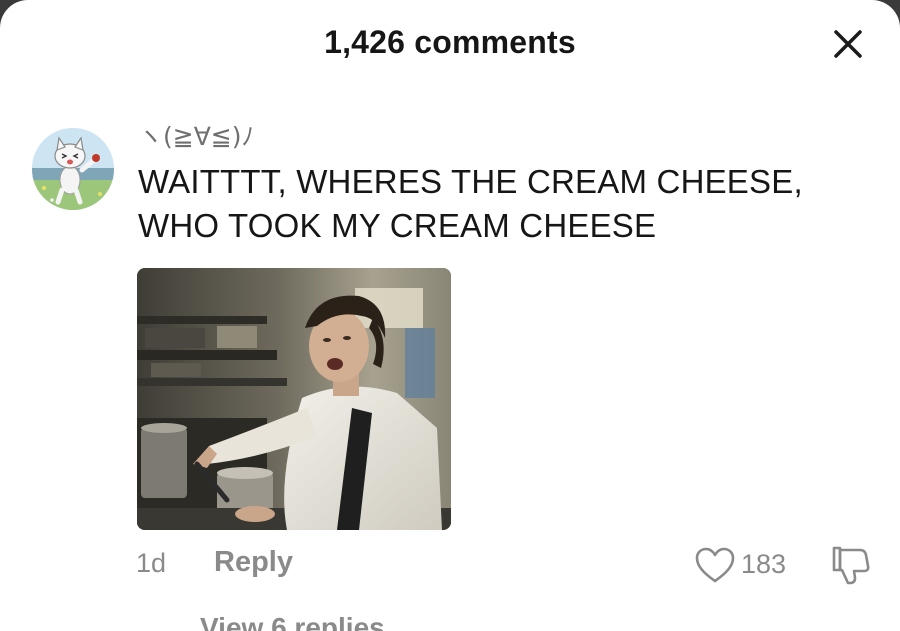  Describe the element at coordinates (397, 225) in the screenshot. I see `comment-text-line-2: WHO TOOK MY CREAM CHEESE` at that location.